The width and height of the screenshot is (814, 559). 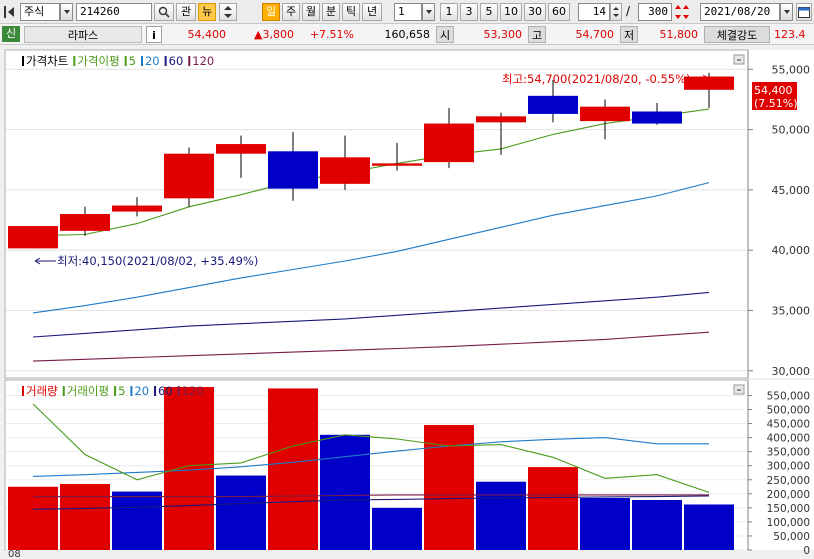 I want to click on price-legend-label: 가격차트, so click(x=47, y=61).